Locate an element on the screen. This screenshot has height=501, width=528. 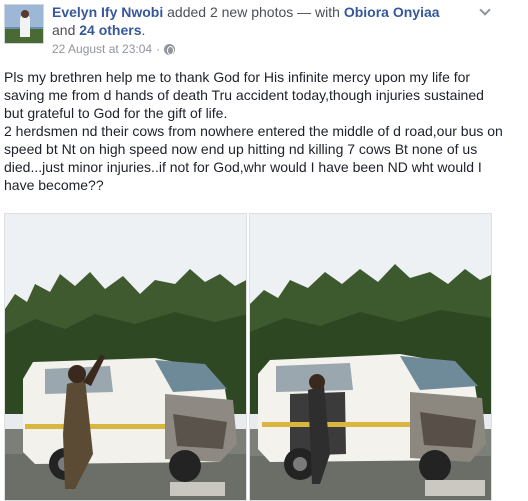
action-text: added 2 new photos is located at coordinates (230, 12).